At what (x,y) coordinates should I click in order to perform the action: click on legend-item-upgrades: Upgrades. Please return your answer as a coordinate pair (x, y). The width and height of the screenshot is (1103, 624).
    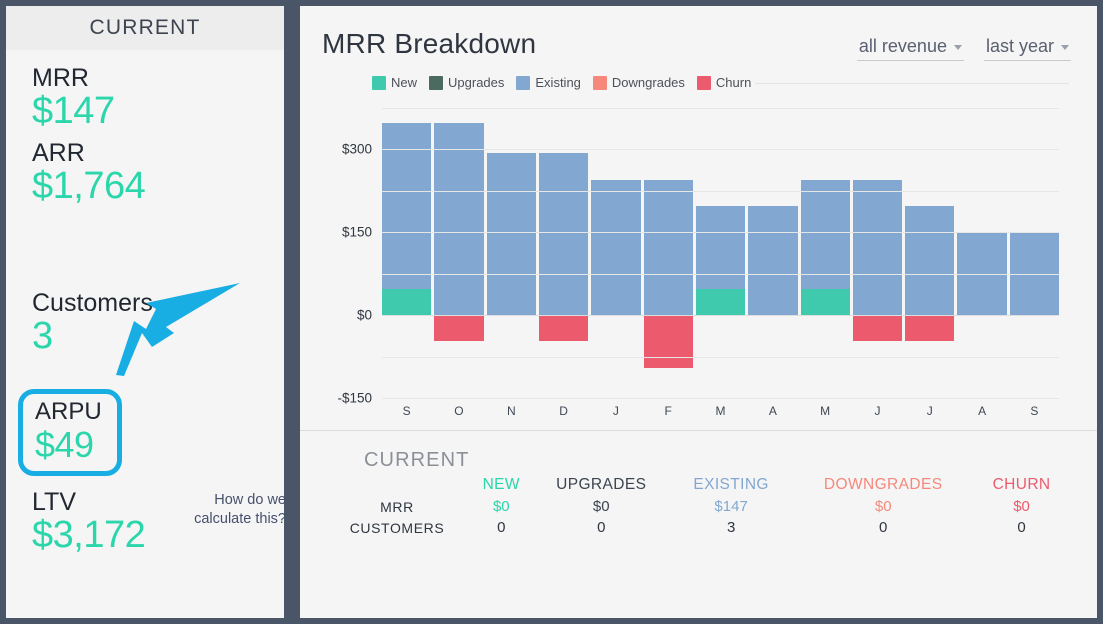
    Looking at the image, I should click on (466, 82).